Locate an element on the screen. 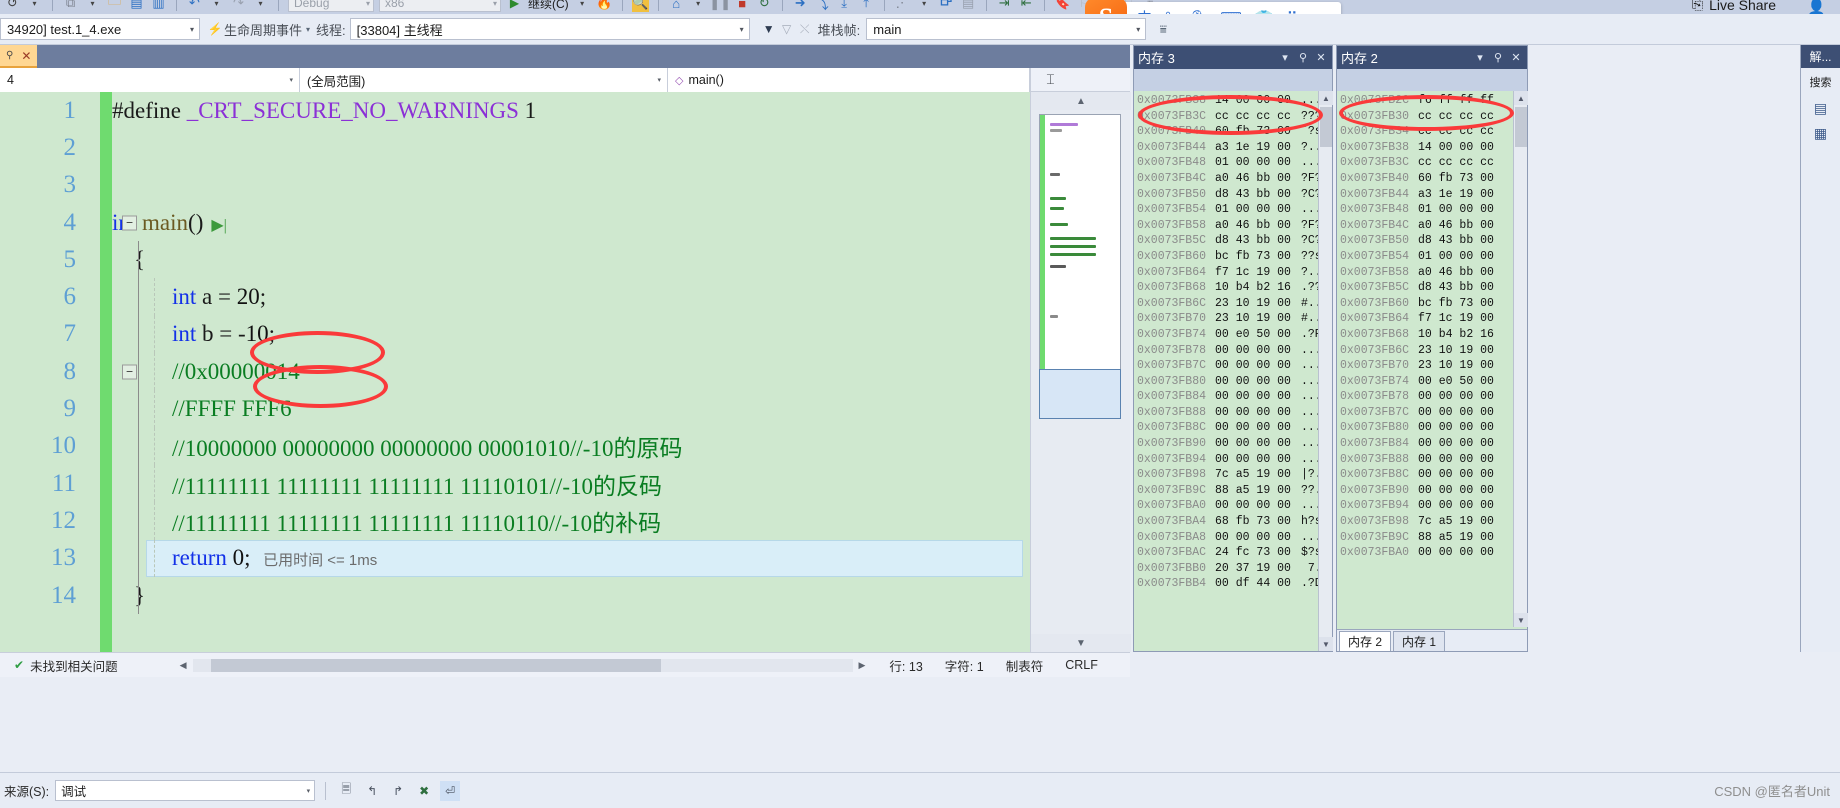 This screenshot has height=808, width=1840. solution-explorer-icon: ▤ is located at coordinates (1820, 108).